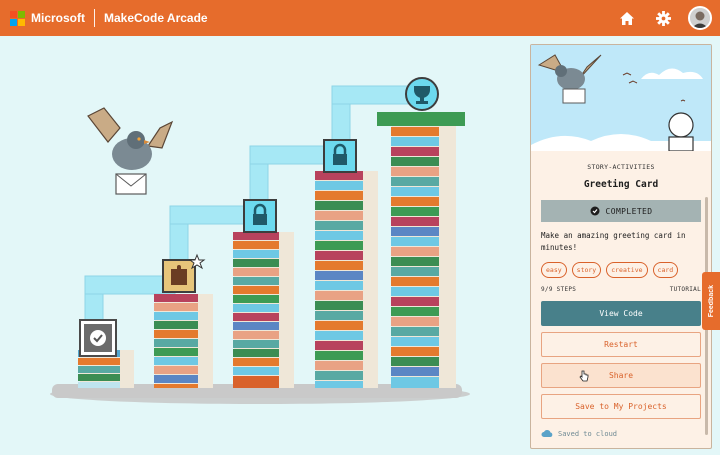 This screenshot has height=455, width=720. I want to click on level-5-trophy, so click(422, 94).